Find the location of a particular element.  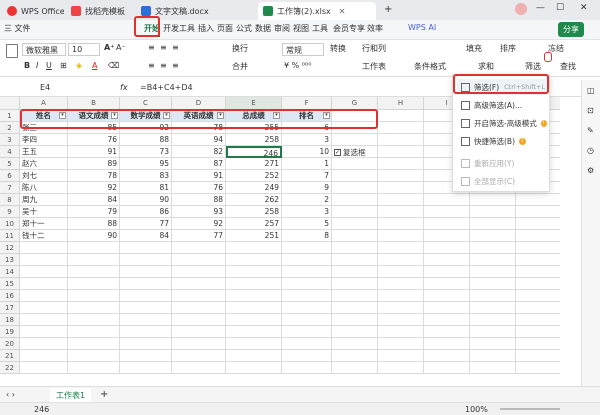

row-header: 9 is located at coordinates (10, 212).